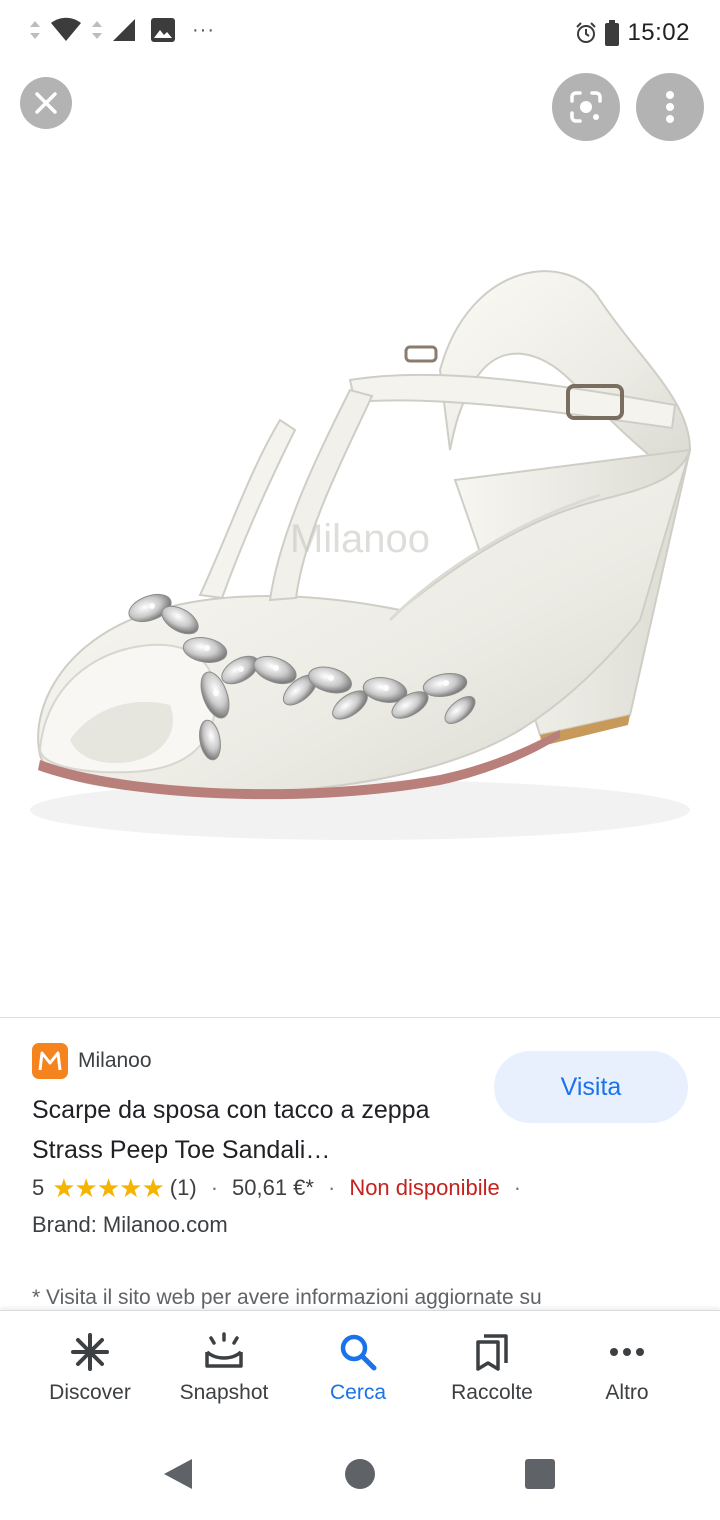  I want to click on price: 50,61 €*, so click(273, 1187).